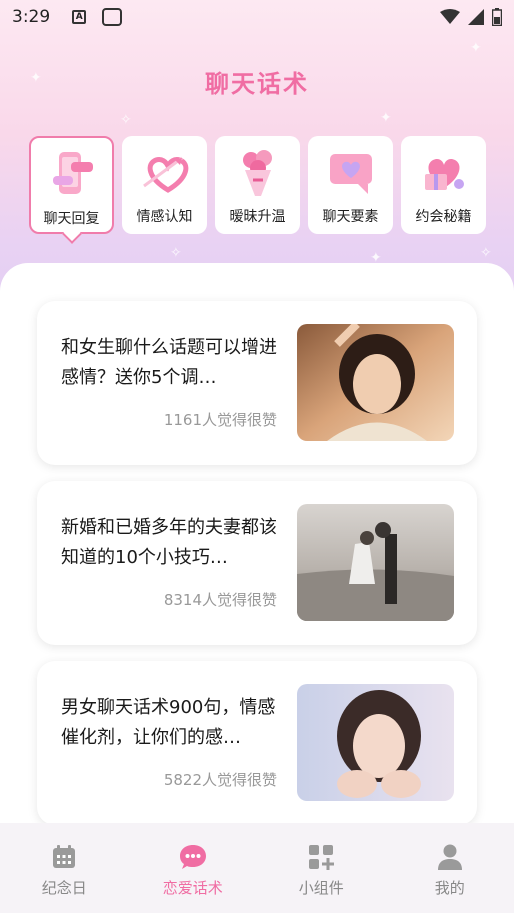 Image resolution: width=514 pixels, height=913 pixels. Describe the element at coordinates (257, 217) in the screenshot. I see `category-label: 暧昧升温` at that location.